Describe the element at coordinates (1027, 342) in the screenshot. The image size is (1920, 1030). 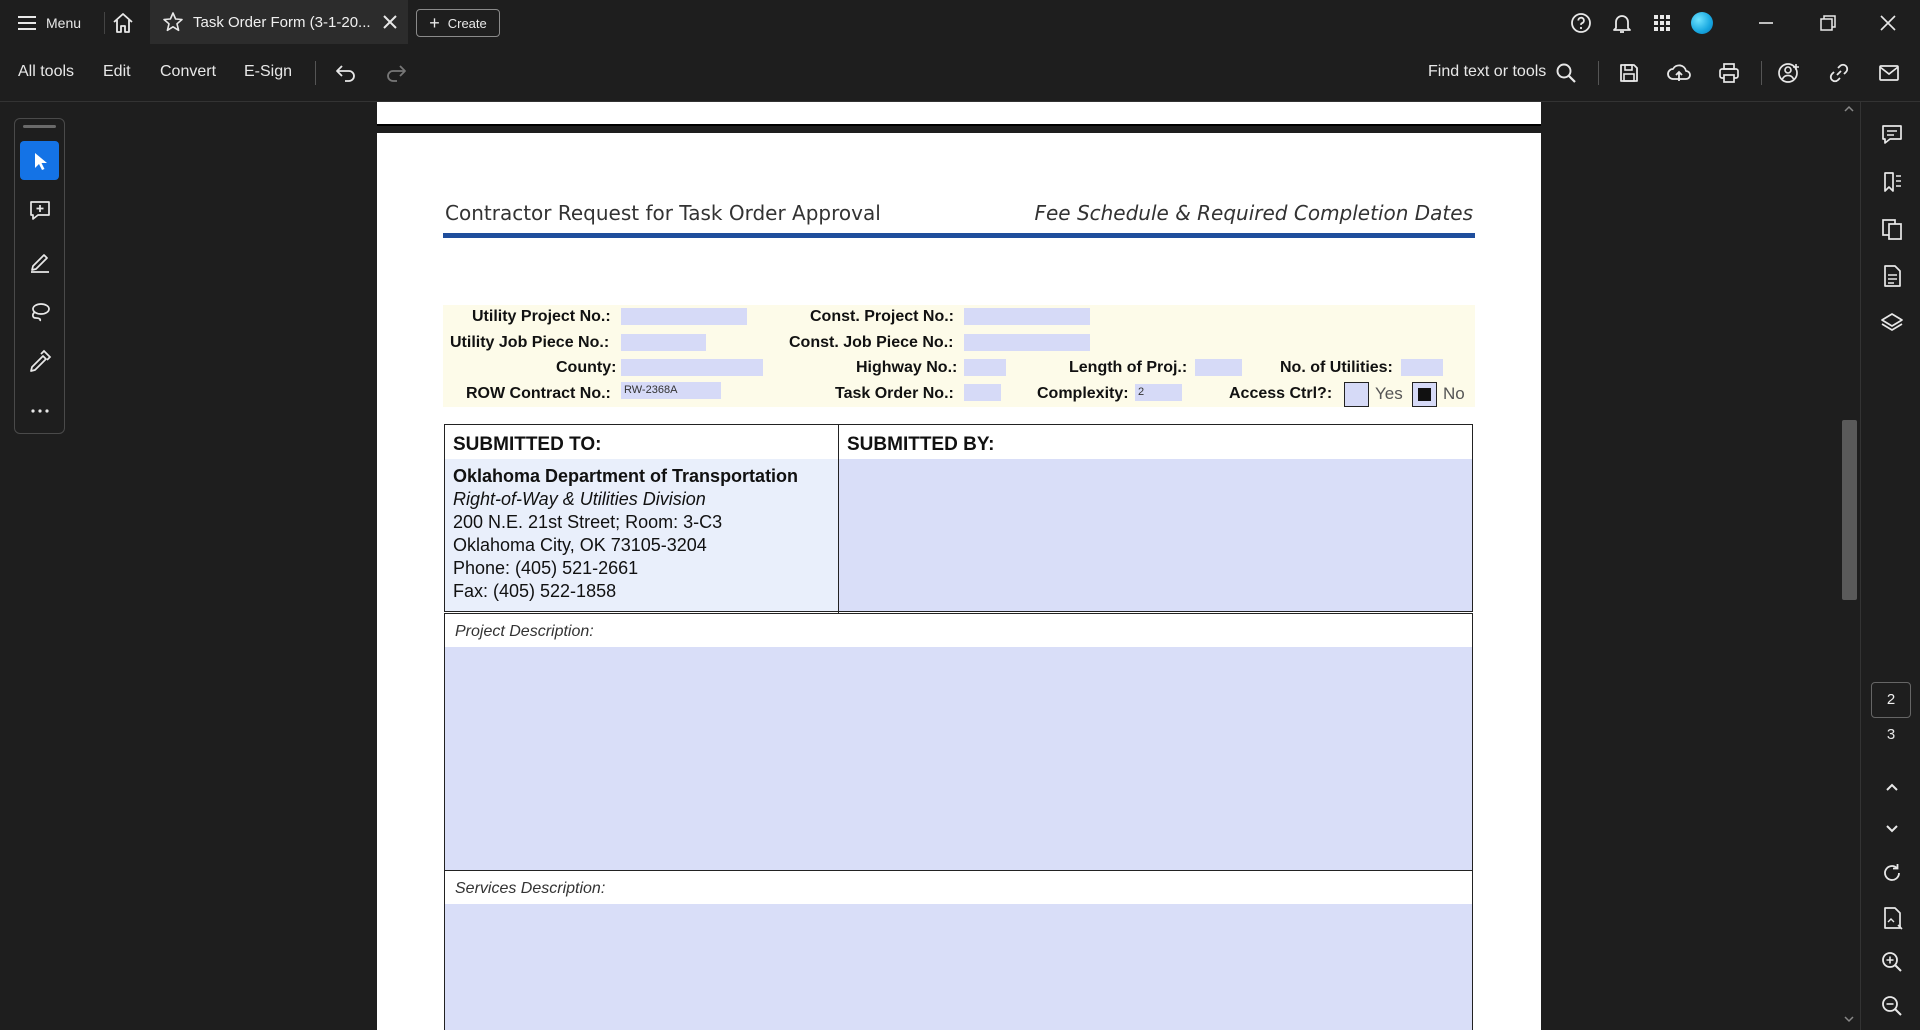
I see `const-job-piece-no-field` at that location.